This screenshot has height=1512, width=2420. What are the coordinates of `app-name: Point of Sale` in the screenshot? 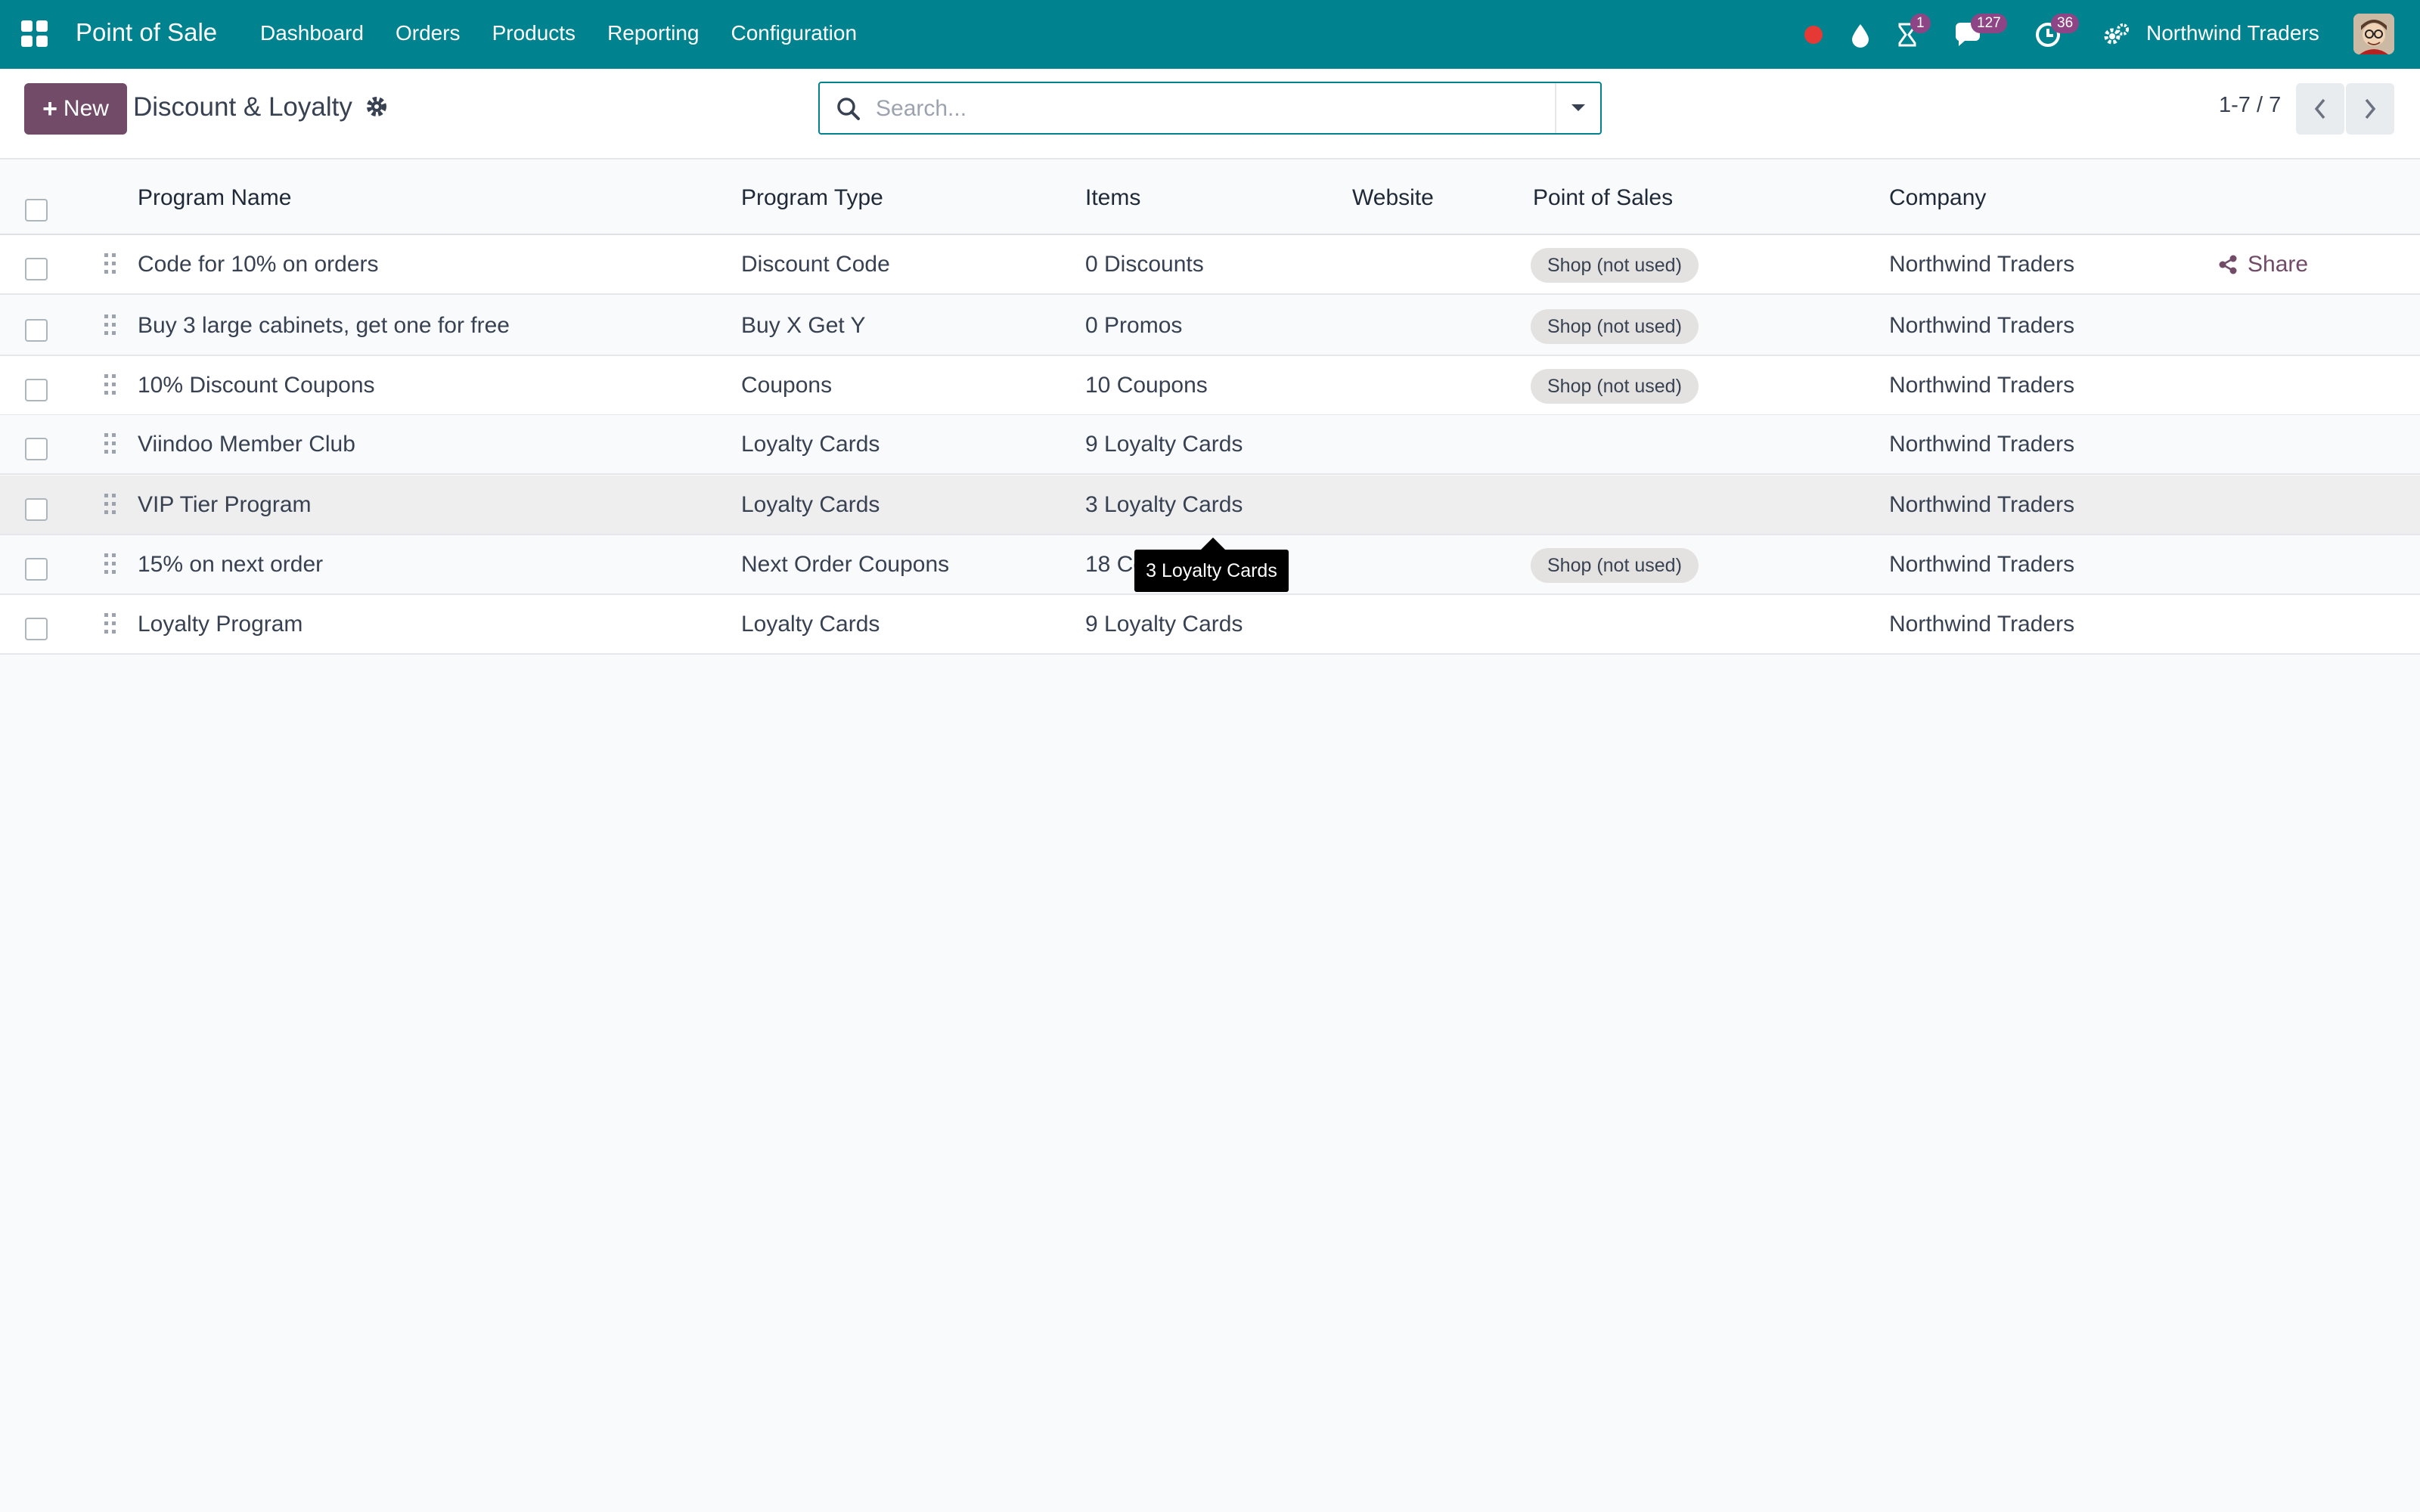 It's located at (146, 32).